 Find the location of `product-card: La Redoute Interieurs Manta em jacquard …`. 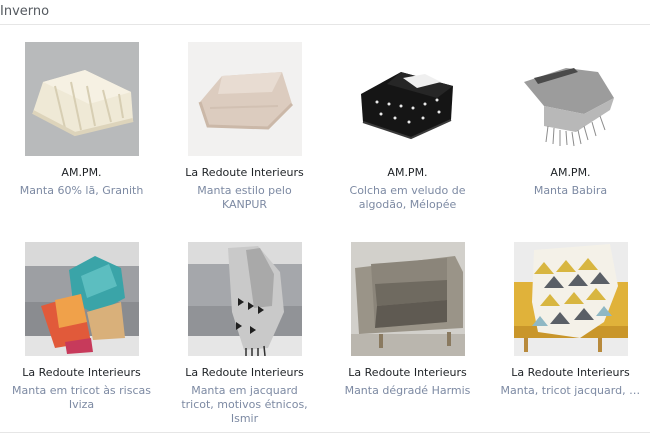

product-card: La Redoute Interieurs Manta em jacquard … is located at coordinates (244, 342).